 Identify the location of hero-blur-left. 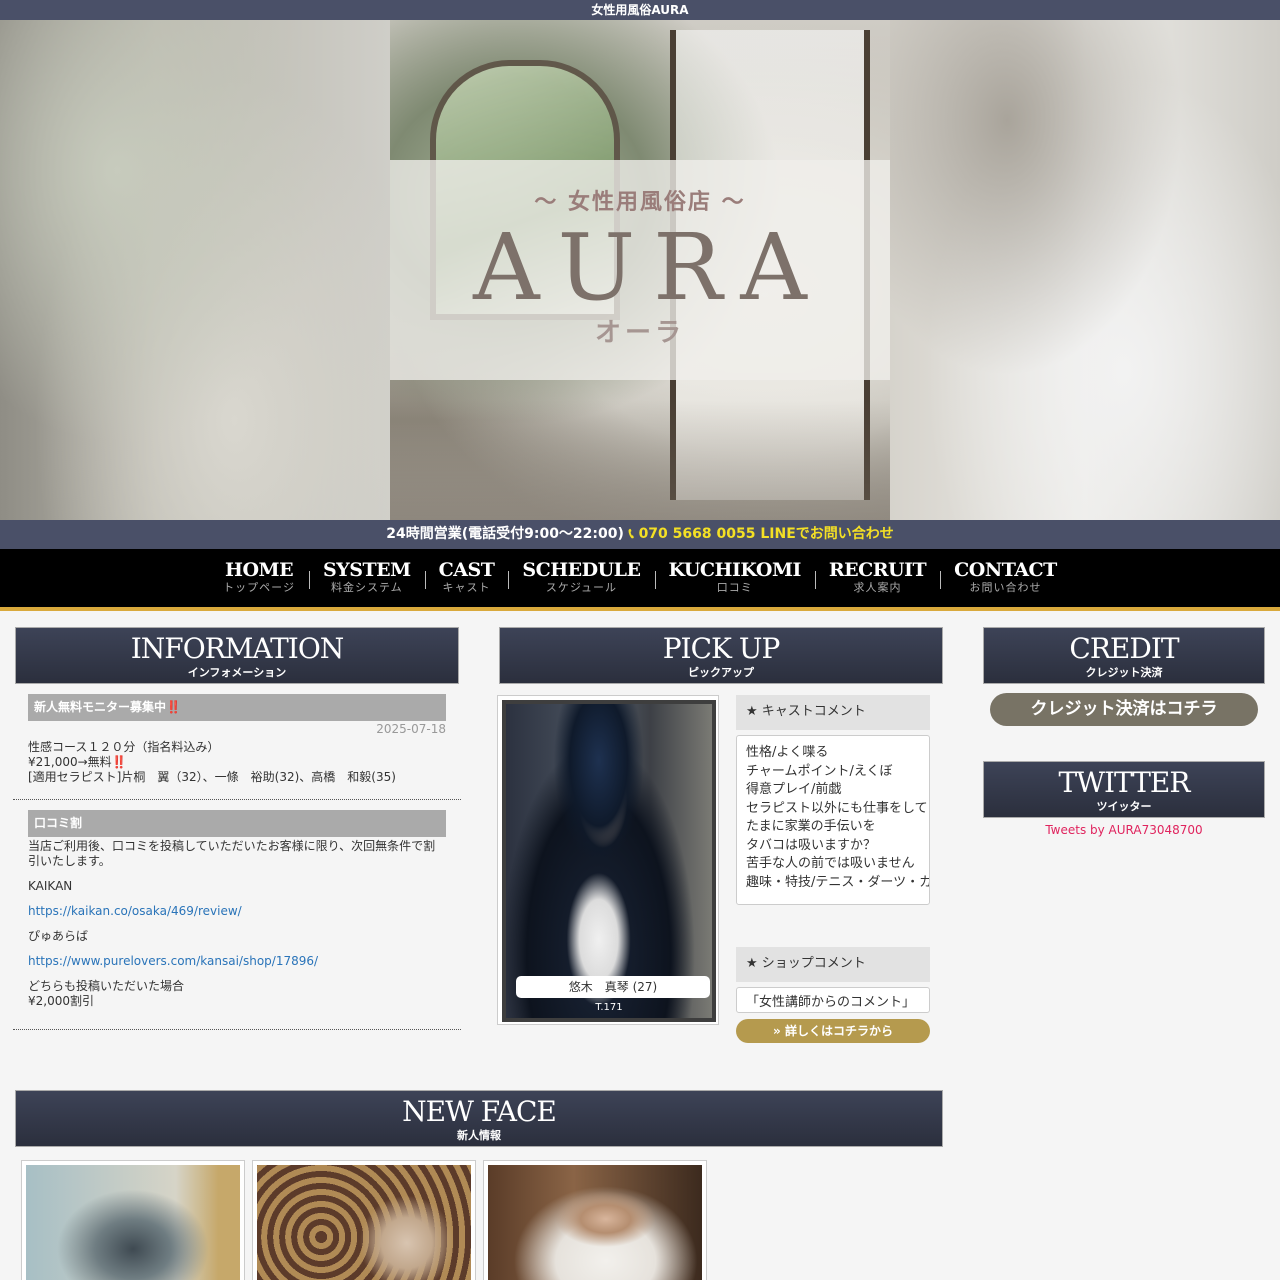
(195, 270).